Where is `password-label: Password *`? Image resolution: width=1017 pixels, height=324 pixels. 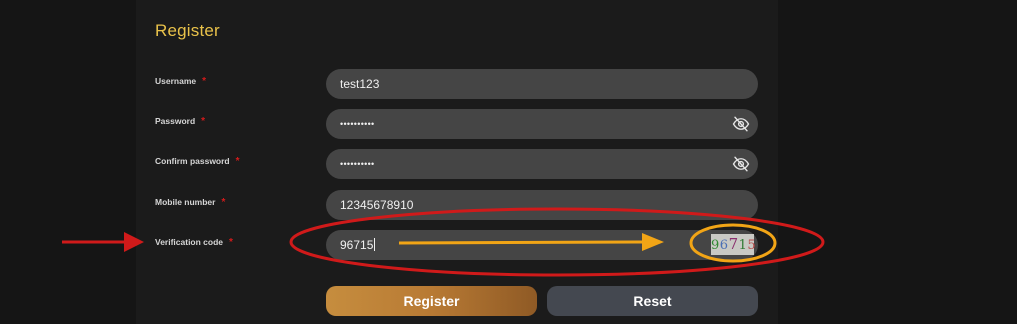 password-label: Password * is located at coordinates (180, 121).